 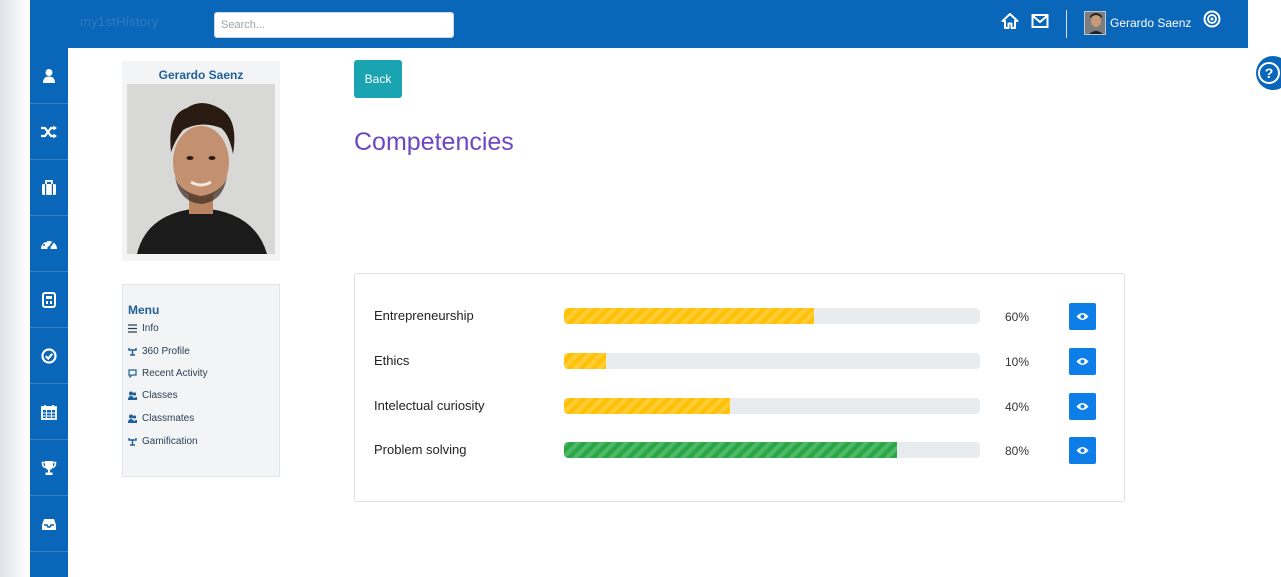 I want to click on competency-percent: 60%, so click(x=1017, y=317).